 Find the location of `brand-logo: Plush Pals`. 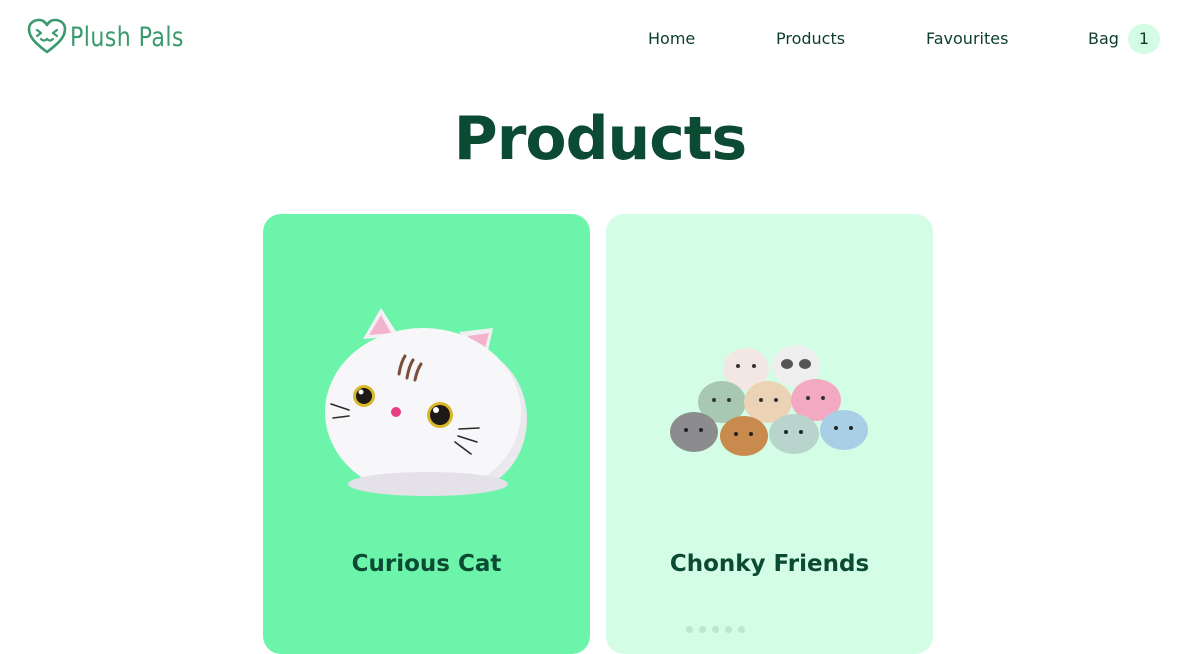

brand-logo: Plush Pals is located at coordinates (118, 37).